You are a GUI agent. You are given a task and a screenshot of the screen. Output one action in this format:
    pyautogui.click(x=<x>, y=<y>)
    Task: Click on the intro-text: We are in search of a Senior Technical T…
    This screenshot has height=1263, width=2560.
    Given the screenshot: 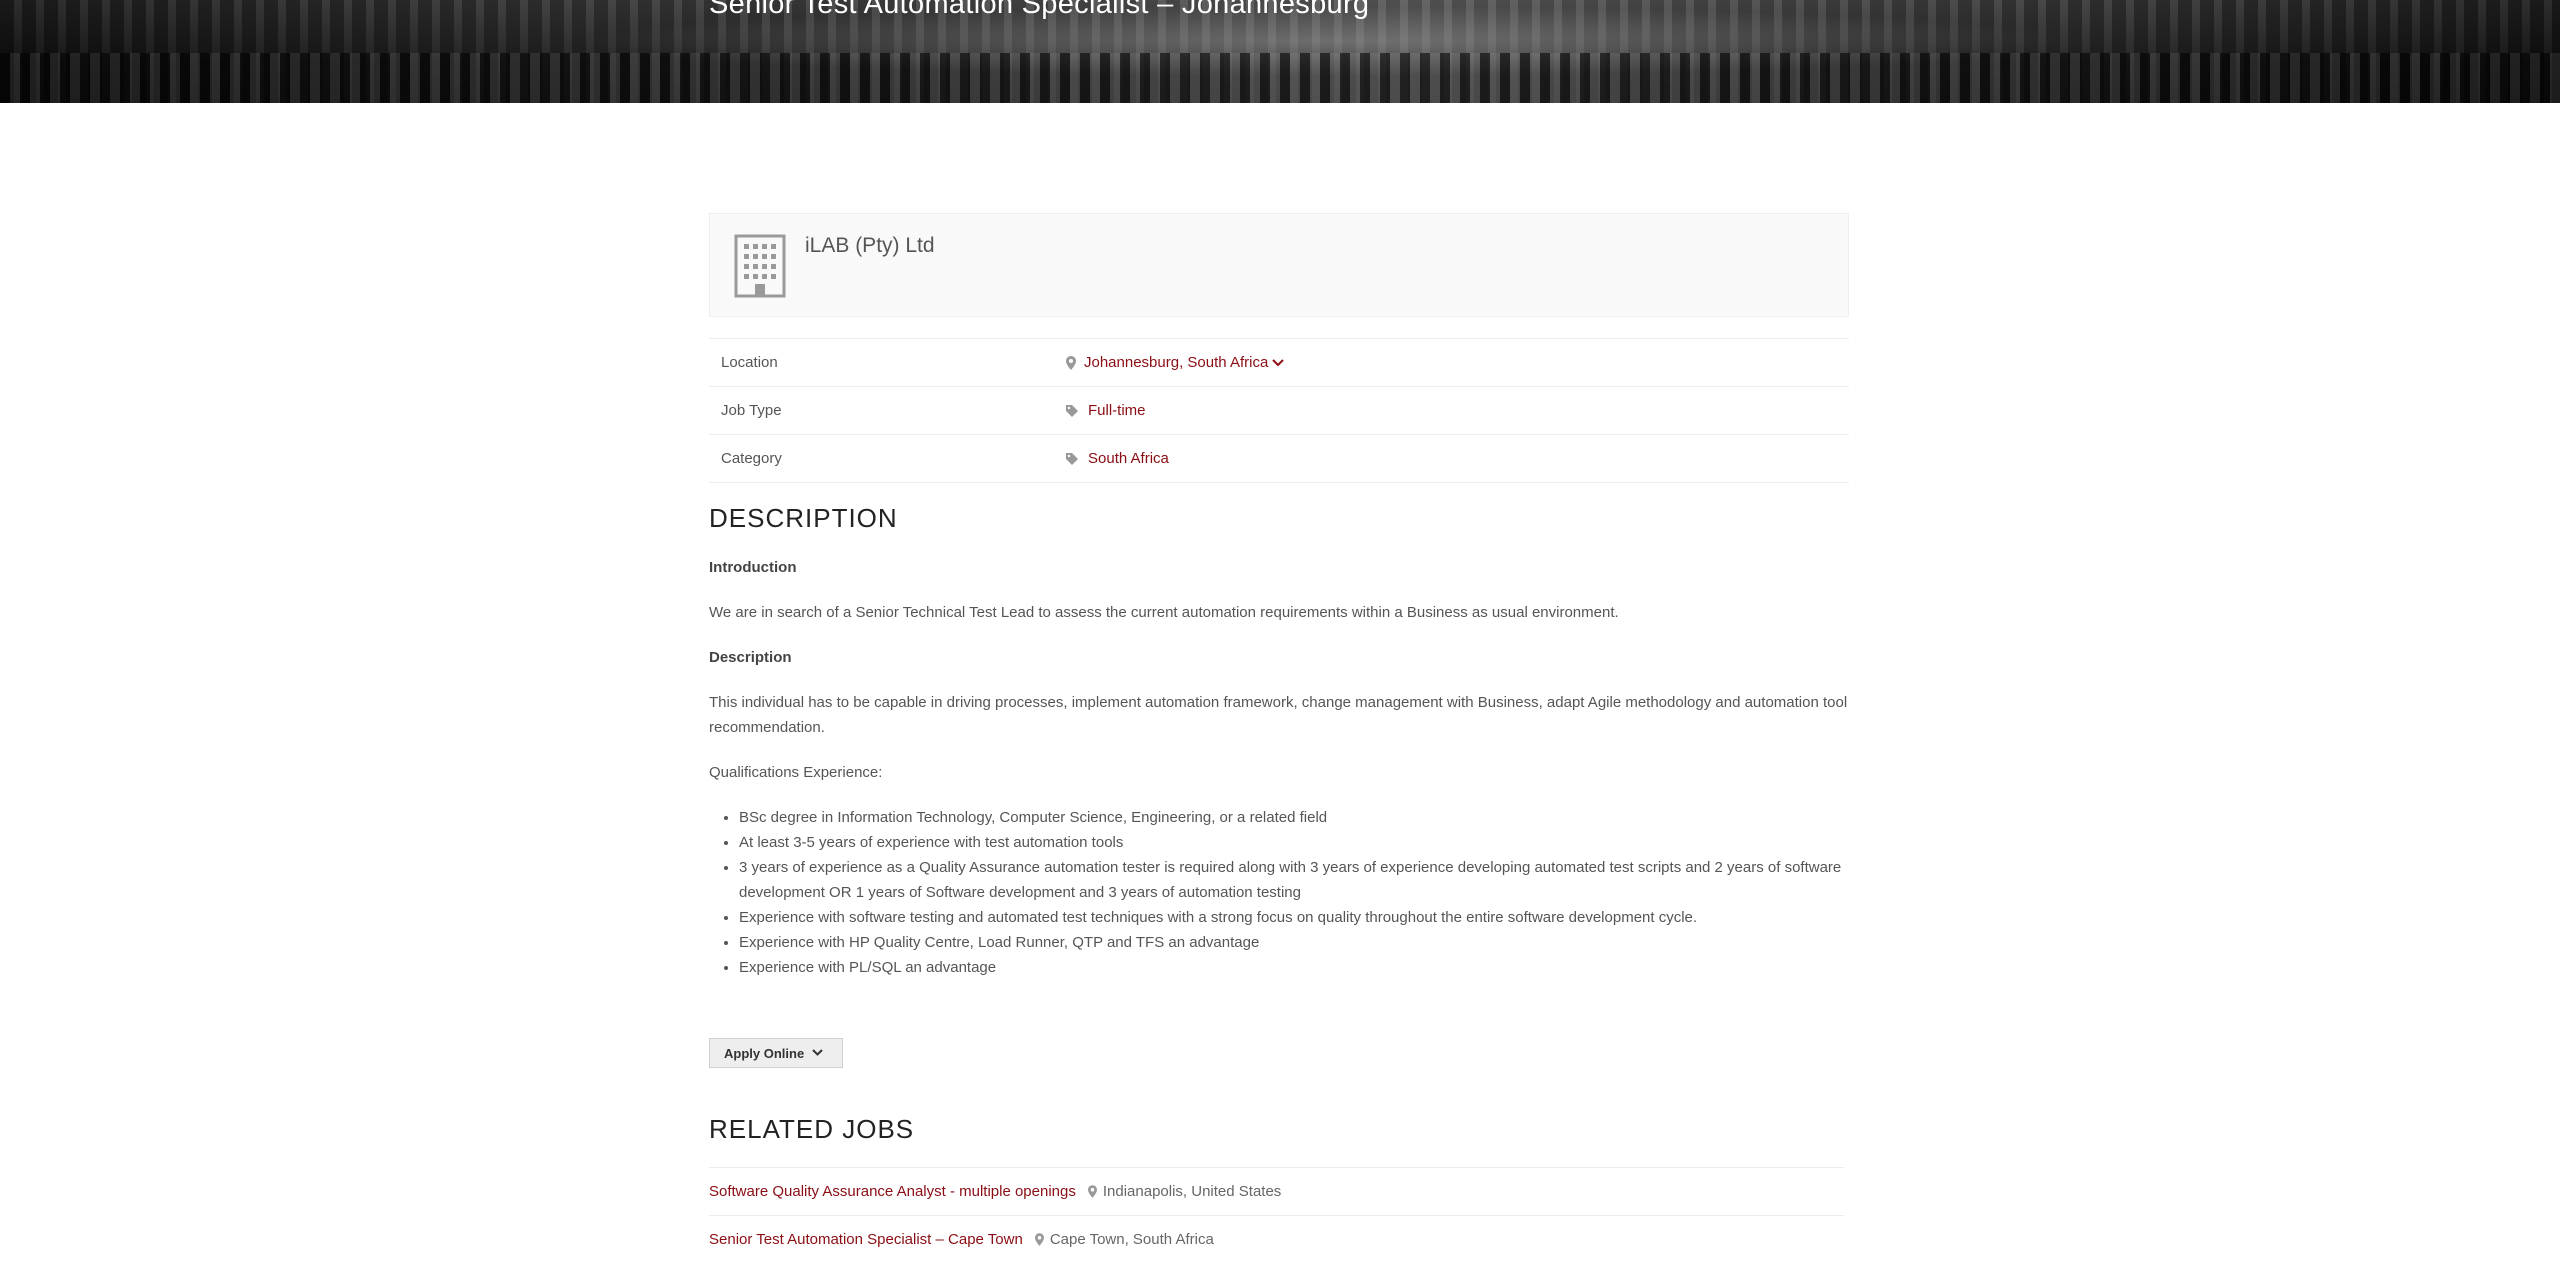 What is the action you would take?
    pyautogui.click(x=1164, y=612)
    